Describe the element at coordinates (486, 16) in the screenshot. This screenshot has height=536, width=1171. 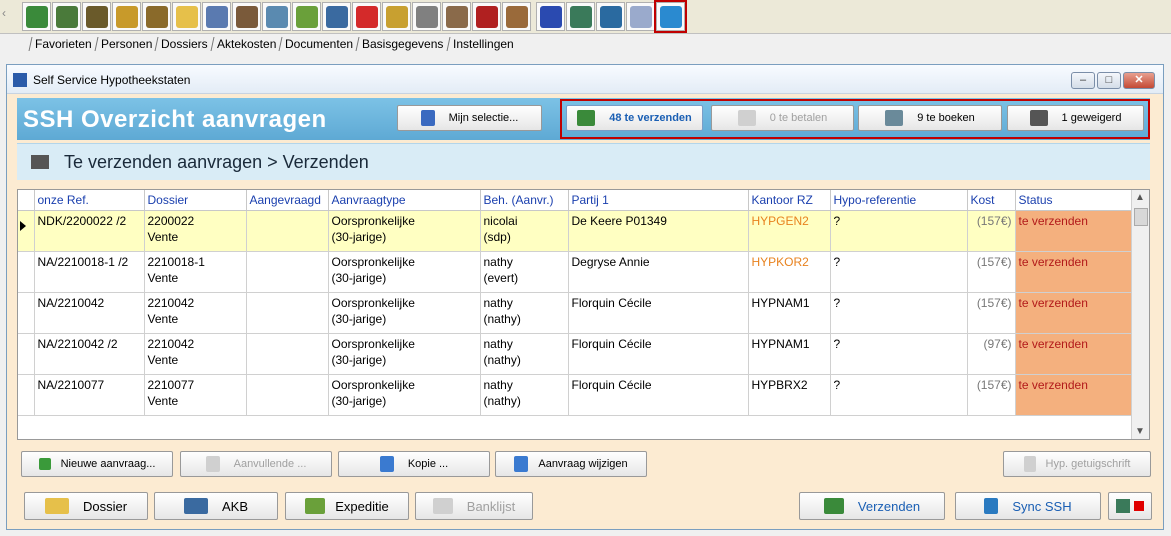
I see `toolbar-button-er` at that location.